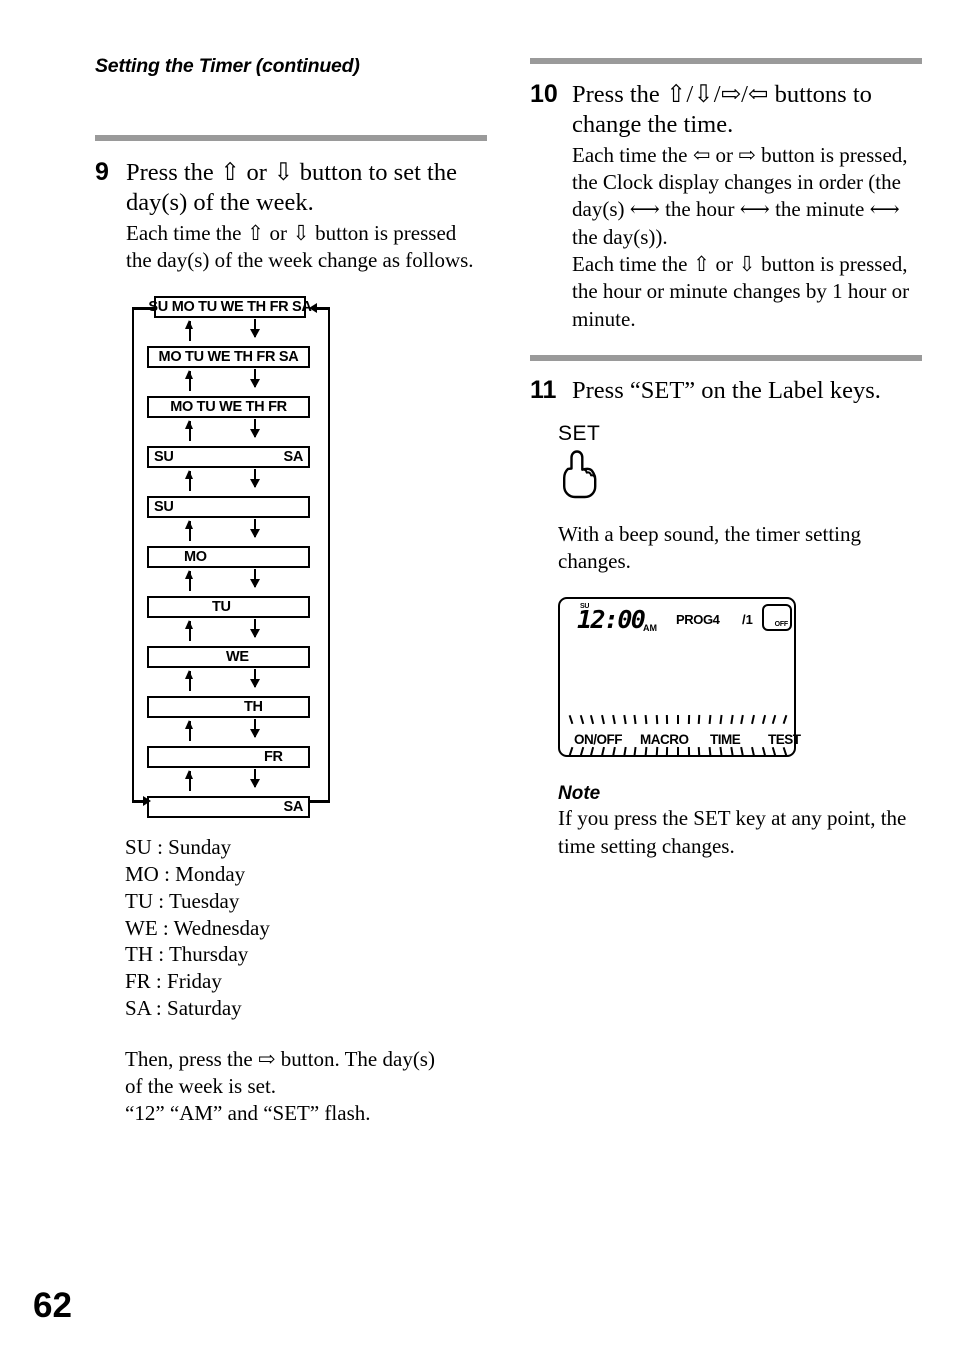 This screenshot has width=954, height=1357. Describe the element at coordinates (650, 628) in the screenshot. I see `lcd-meridiem: AM` at that location.